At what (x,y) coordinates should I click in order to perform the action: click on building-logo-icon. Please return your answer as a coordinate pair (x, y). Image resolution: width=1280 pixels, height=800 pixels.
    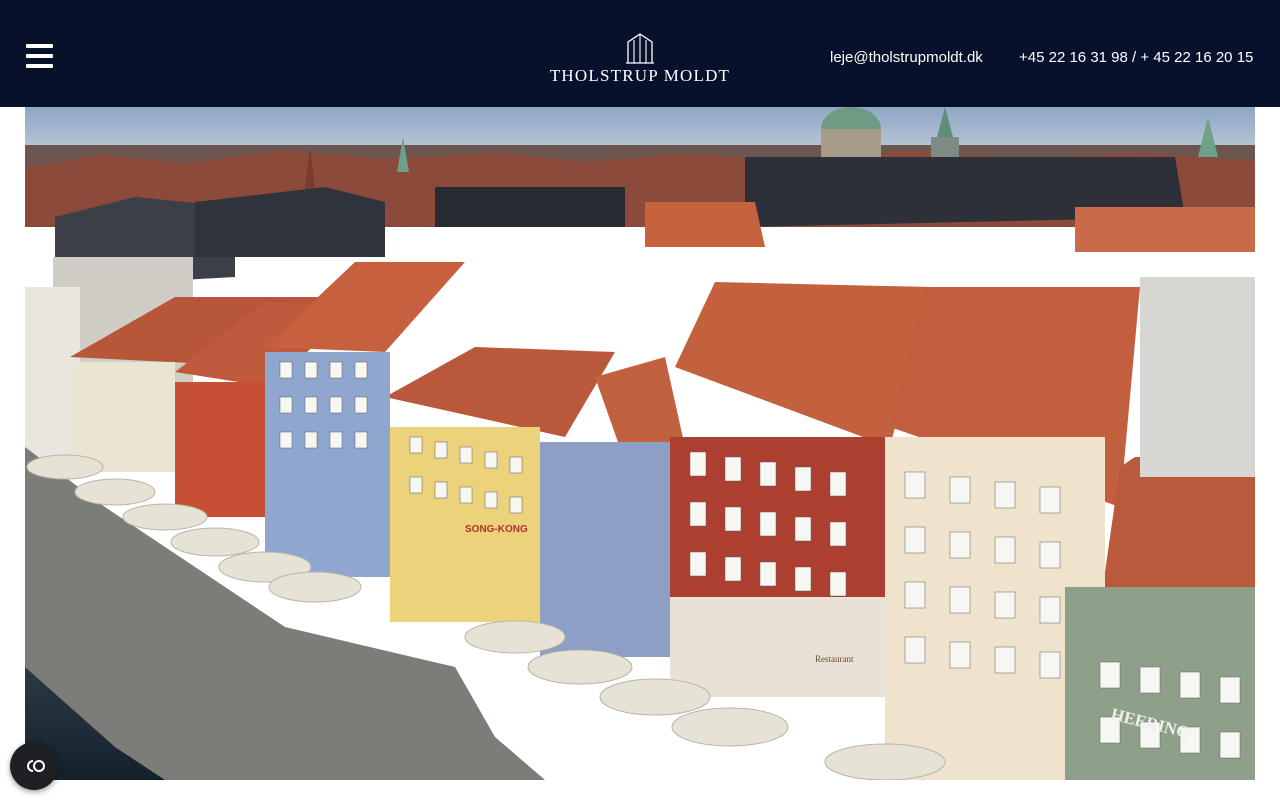
    Looking at the image, I should click on (640, 48).